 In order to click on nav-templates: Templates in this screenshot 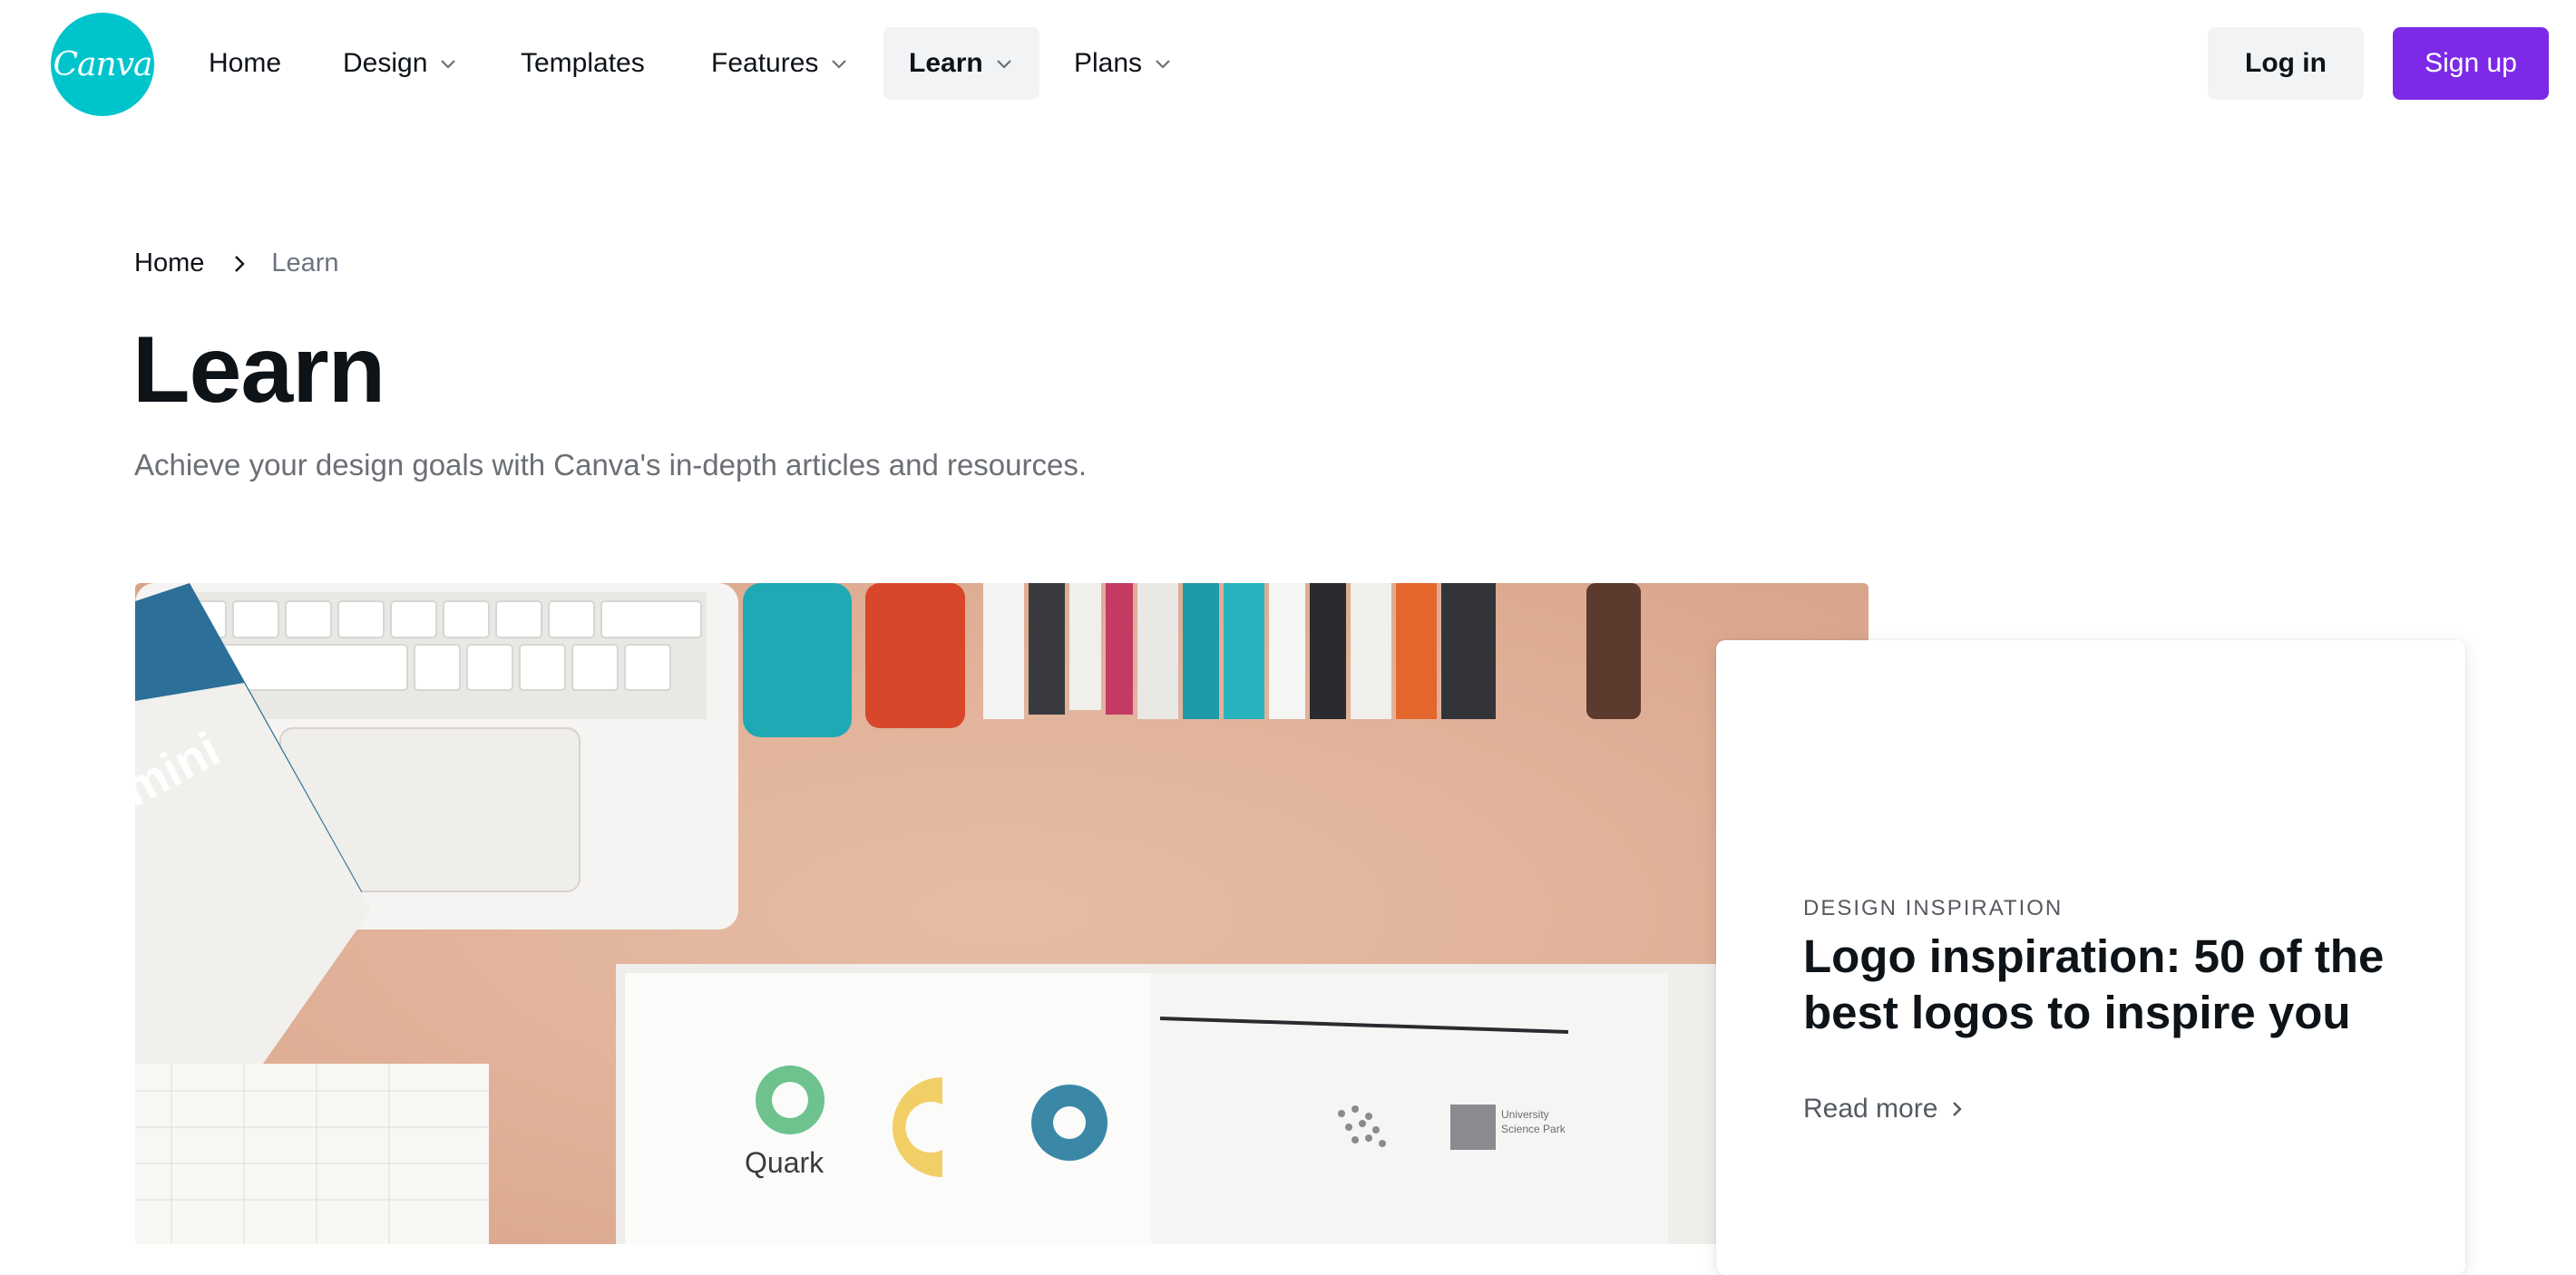, I will do `click(582, 64)`.